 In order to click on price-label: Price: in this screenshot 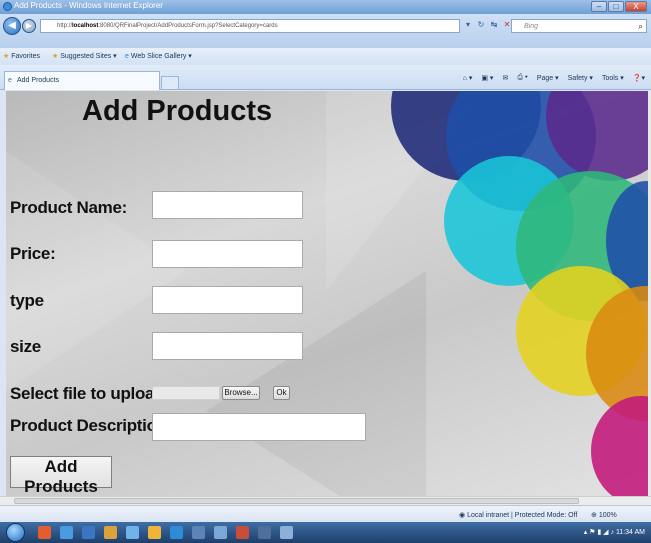, I will do `click(33, 253)`.